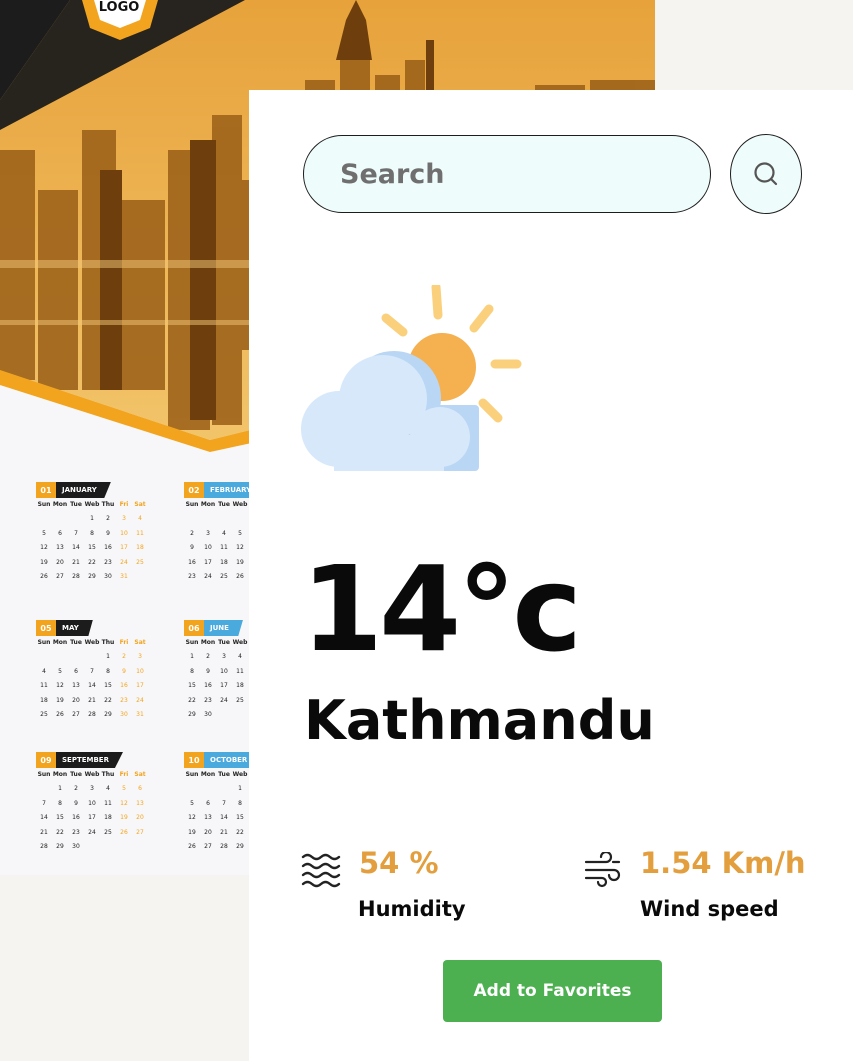 The height and width of the screenshot is (1061, 853). Describe the element at coordinates (240, 846) in the screenshot. I see `calendar-date: 29` at that location.